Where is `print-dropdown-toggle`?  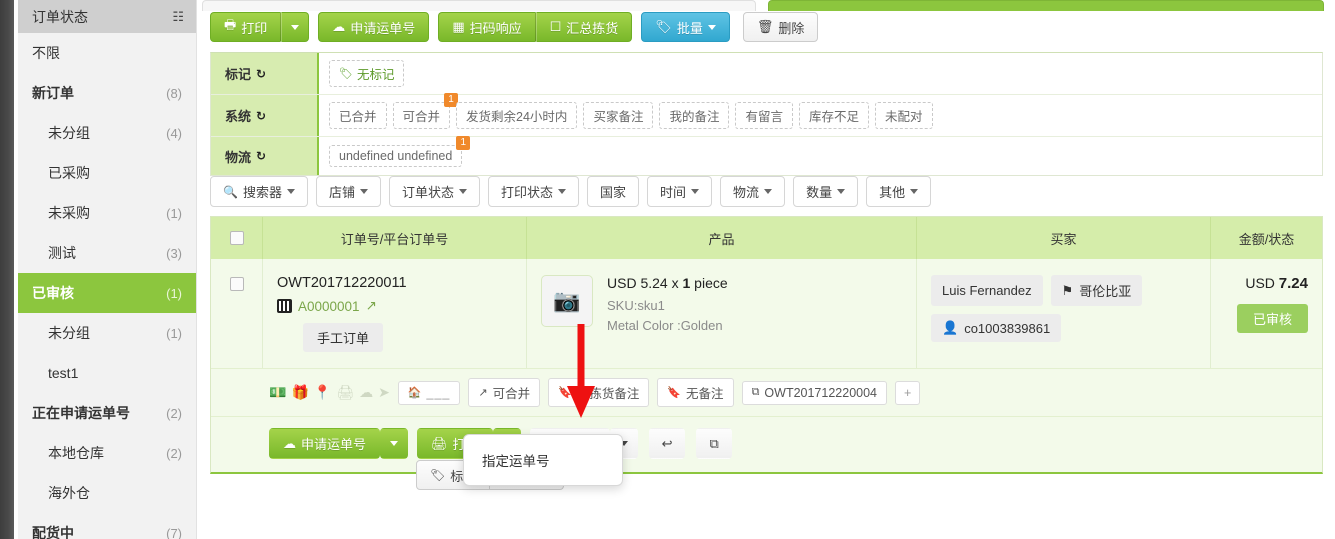 print-dropdown-toggle is located at coordinates (295, 27).